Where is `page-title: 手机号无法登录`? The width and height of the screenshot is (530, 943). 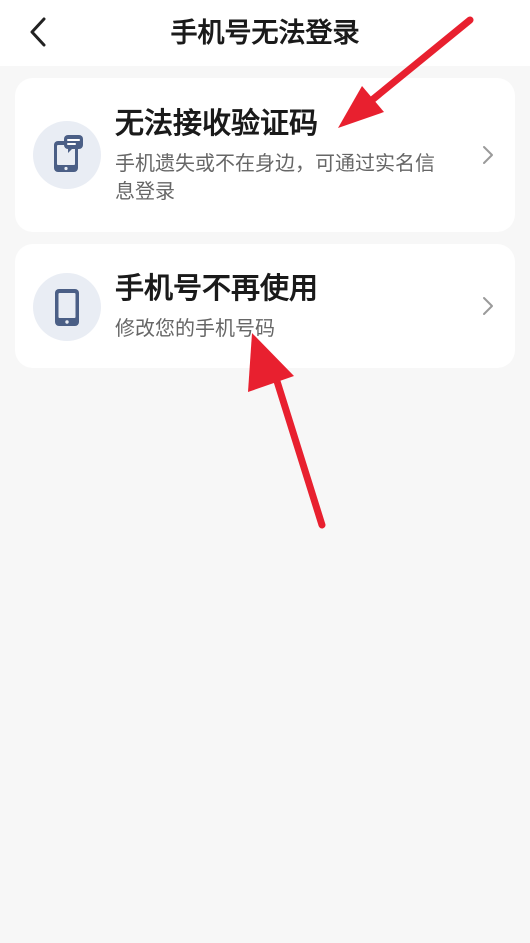
page-title: 手机号无法登录 is located at coordinates (265, 33).